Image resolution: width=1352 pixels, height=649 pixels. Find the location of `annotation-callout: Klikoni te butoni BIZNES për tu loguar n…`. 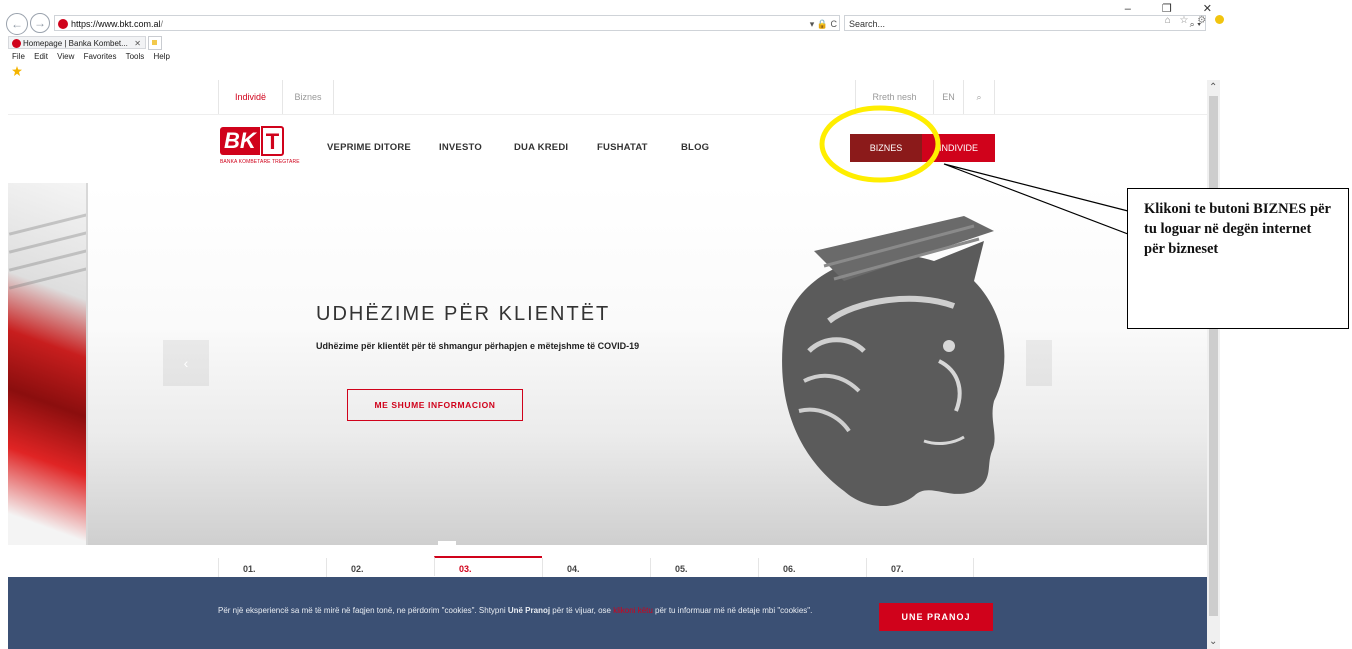

annotation-callout: Klikoni te butoni BIZNES për tu loguar n… is located at coordinates (1238, 258).